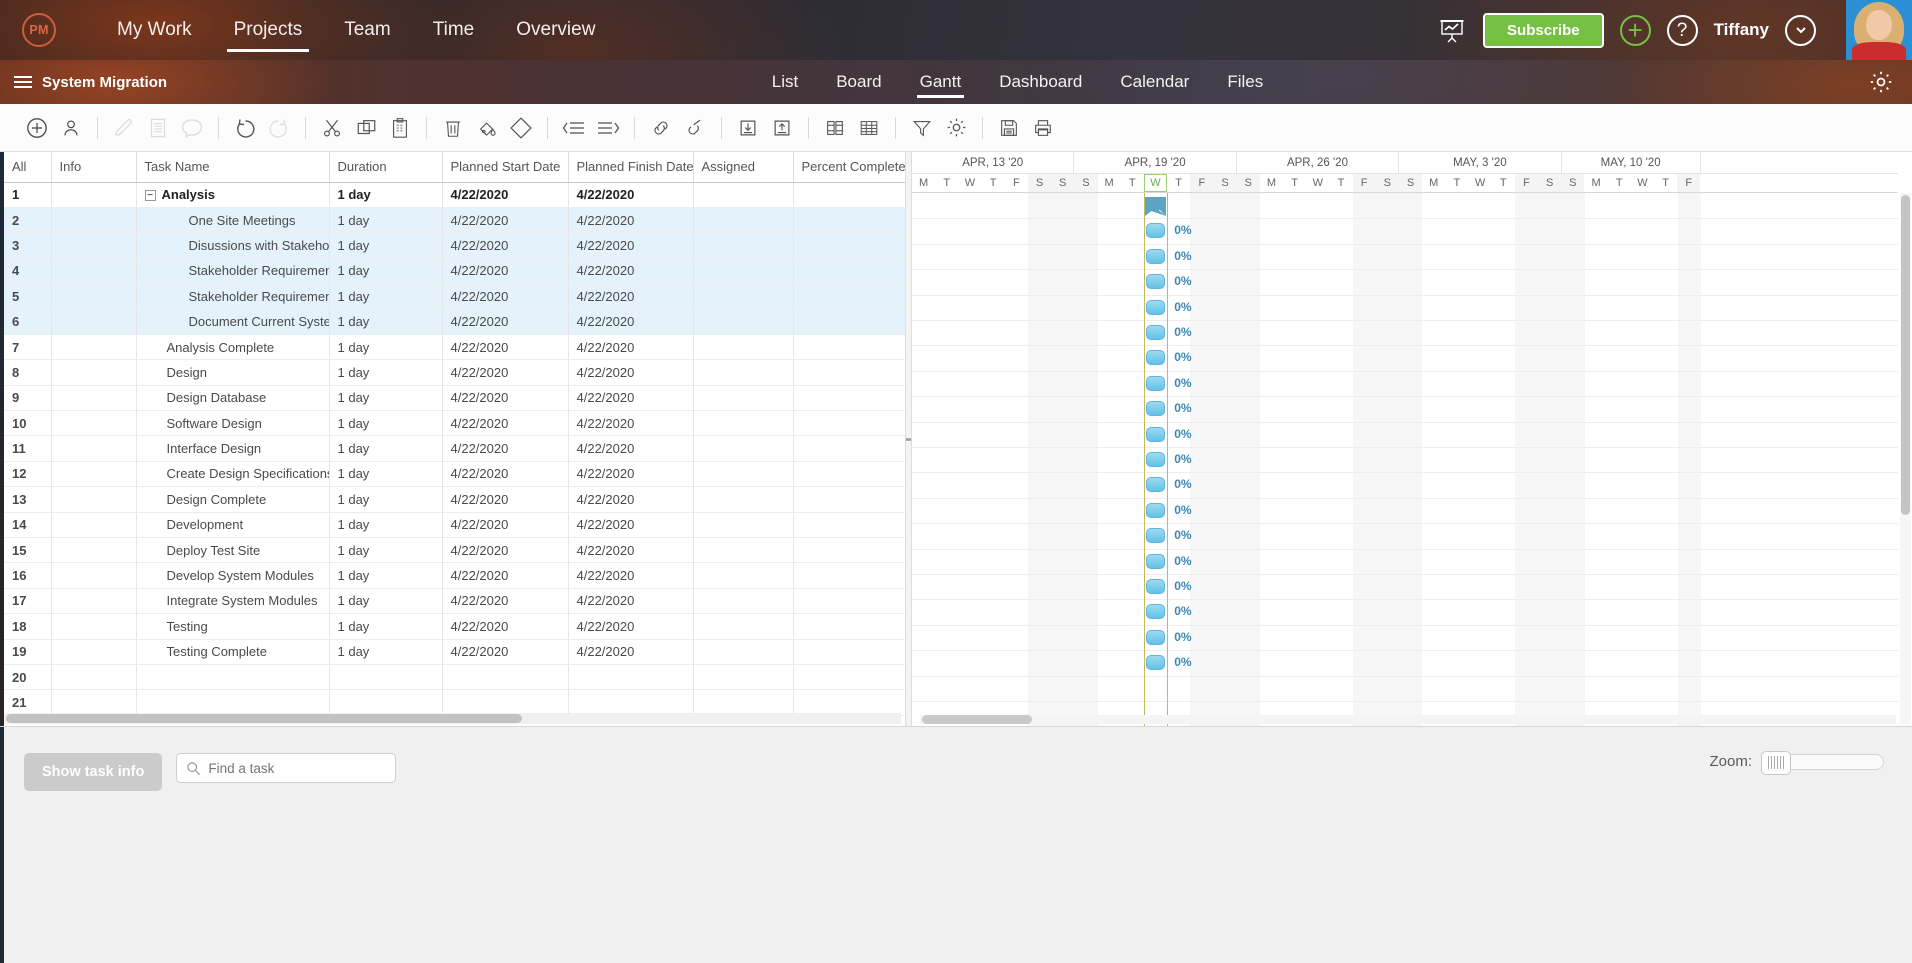  Describe the element at coordinates (233, 652) in the screenshot. I see `task-name-cell: Testing Complete` at that location.